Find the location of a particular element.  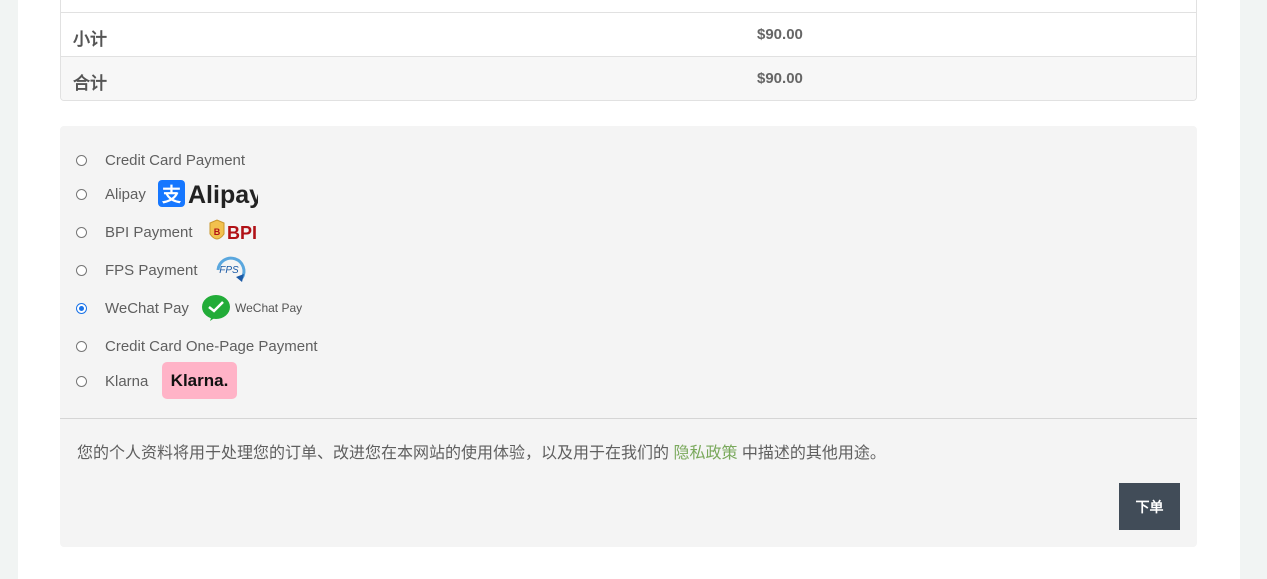

svg-text: 支 is located at coordinates (171, 195).